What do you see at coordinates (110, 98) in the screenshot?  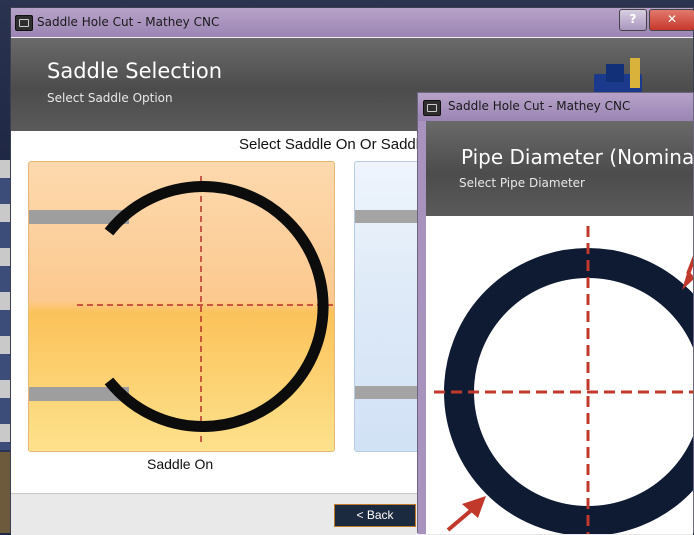 I see `page-subtitle: Select Saddle Option` at bounding box center [110, 98].